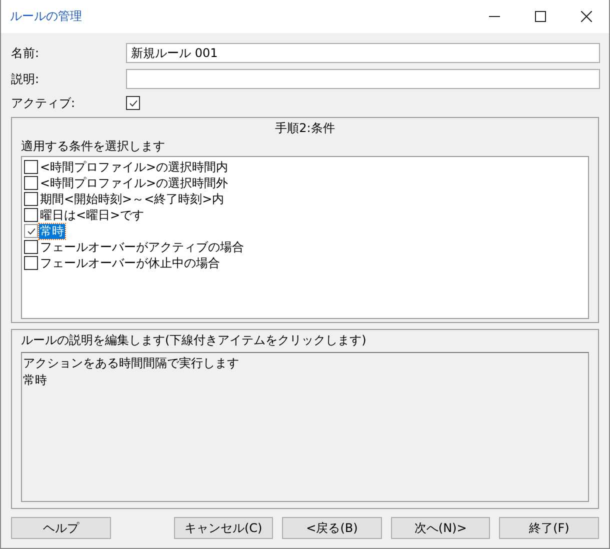 Image resolution: width=610 pixels, height=549 pixels. Describe the element at coordinates (305, 128) in the screenshot. I see `group-title: 手順2:条件` at that location.